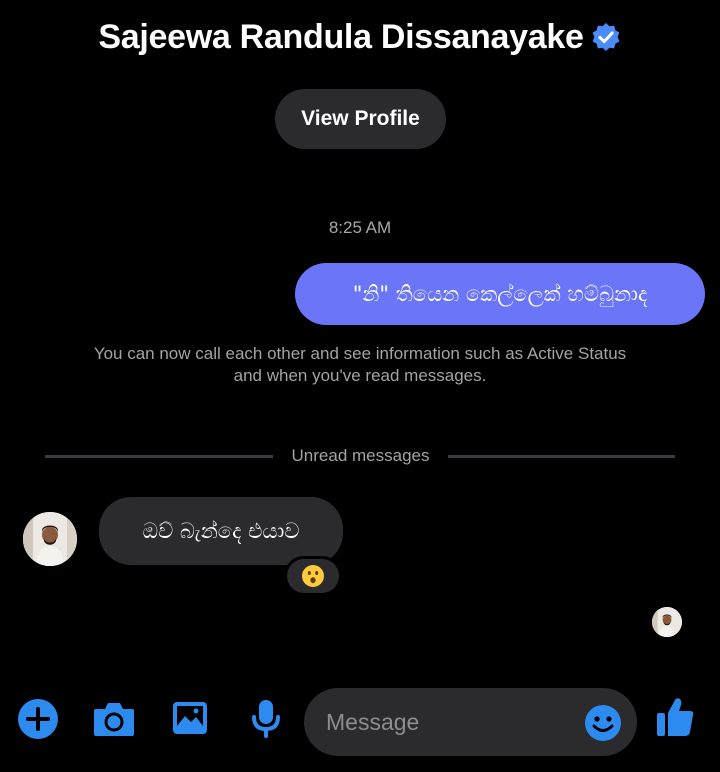 The image size is (720, 772). I want to click on plus-icon, so click(38, 719).